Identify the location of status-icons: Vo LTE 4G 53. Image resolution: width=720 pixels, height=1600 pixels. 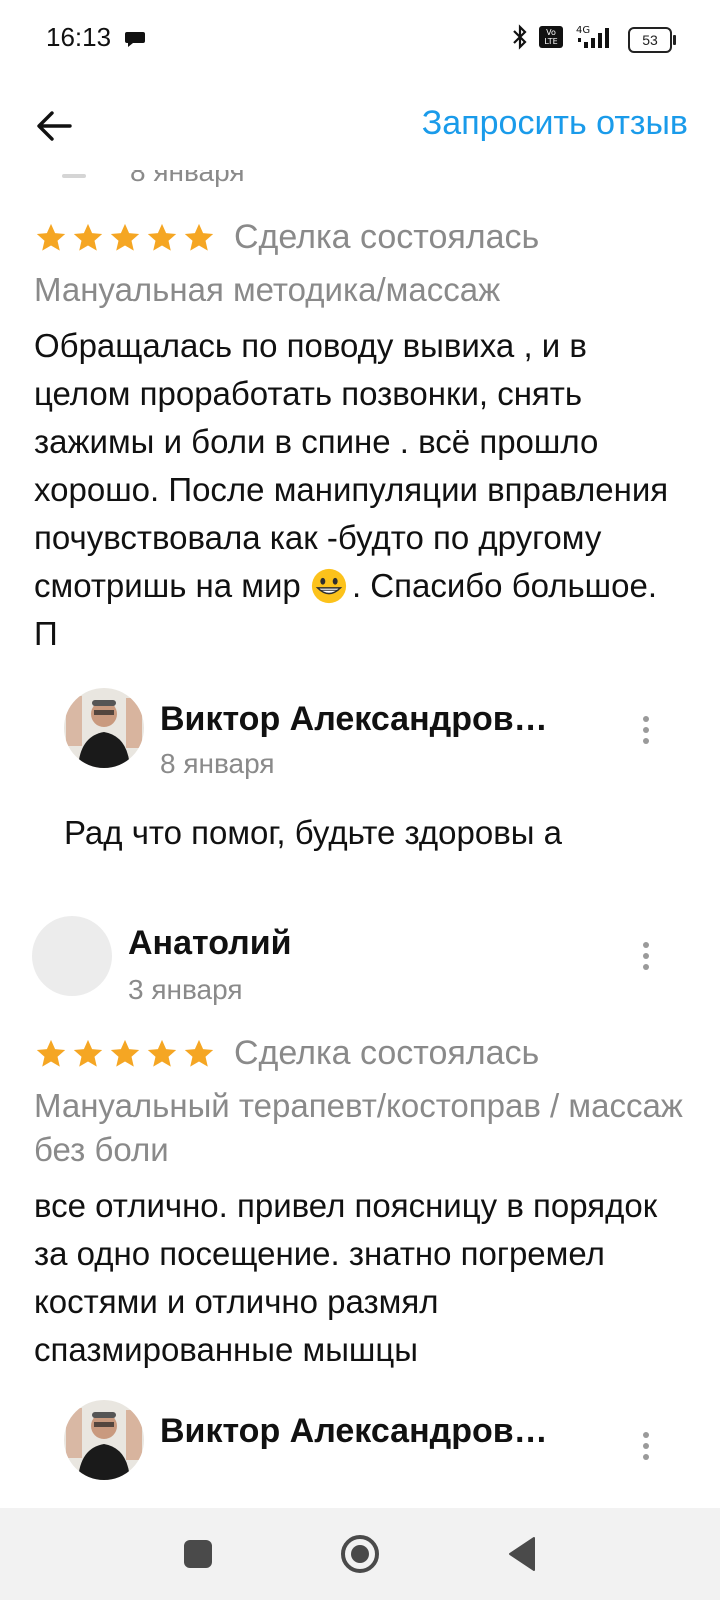
(594, 39).